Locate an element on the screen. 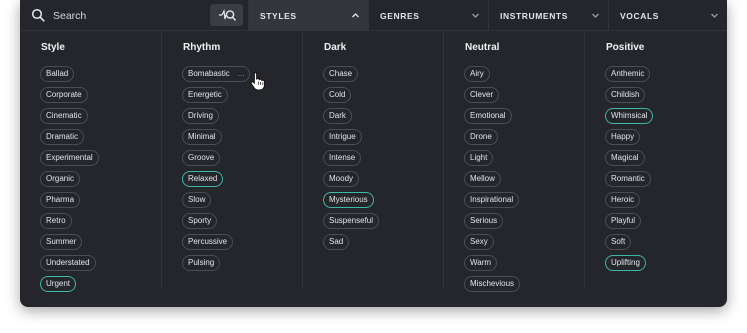 The height and width of the screenshot is (333, 747). tag-chip: Urgent is located at coordinates (58, 284).